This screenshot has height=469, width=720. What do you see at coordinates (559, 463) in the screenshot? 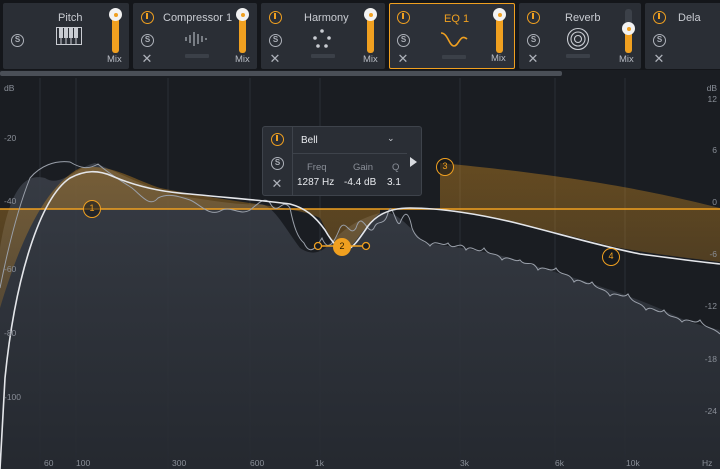
I see `freq-label: 6k` at bounding box center [559, 463].